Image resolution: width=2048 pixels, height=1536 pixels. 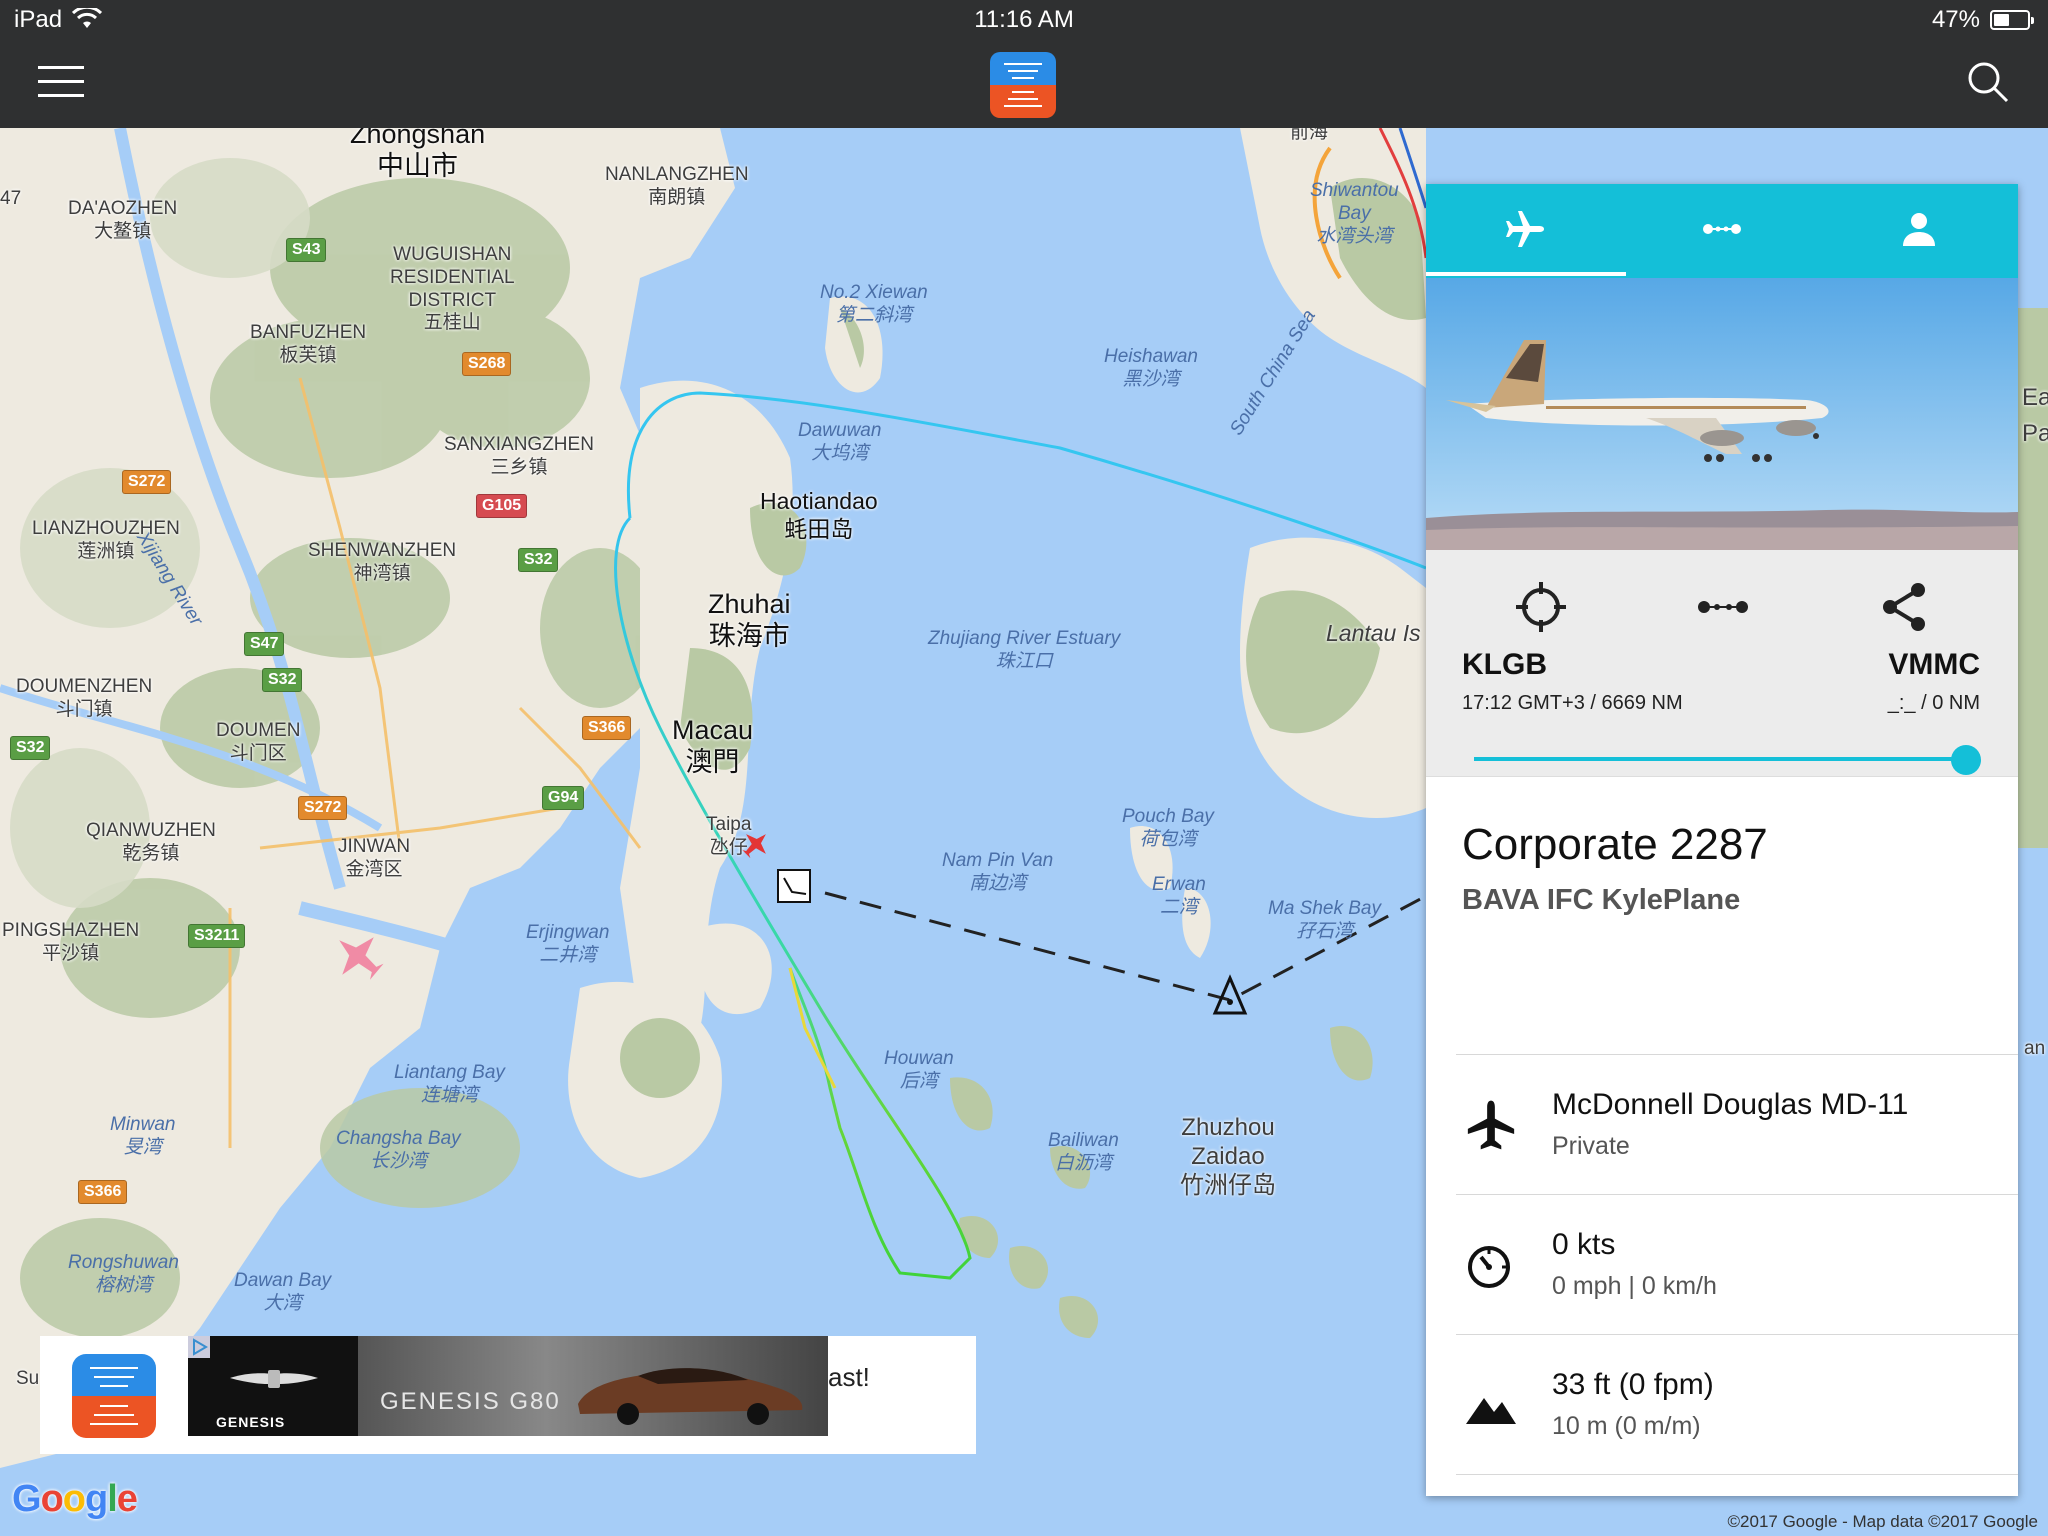 I want to click on map-label: Zhongshan 中山市, so click(x=418, y=155).